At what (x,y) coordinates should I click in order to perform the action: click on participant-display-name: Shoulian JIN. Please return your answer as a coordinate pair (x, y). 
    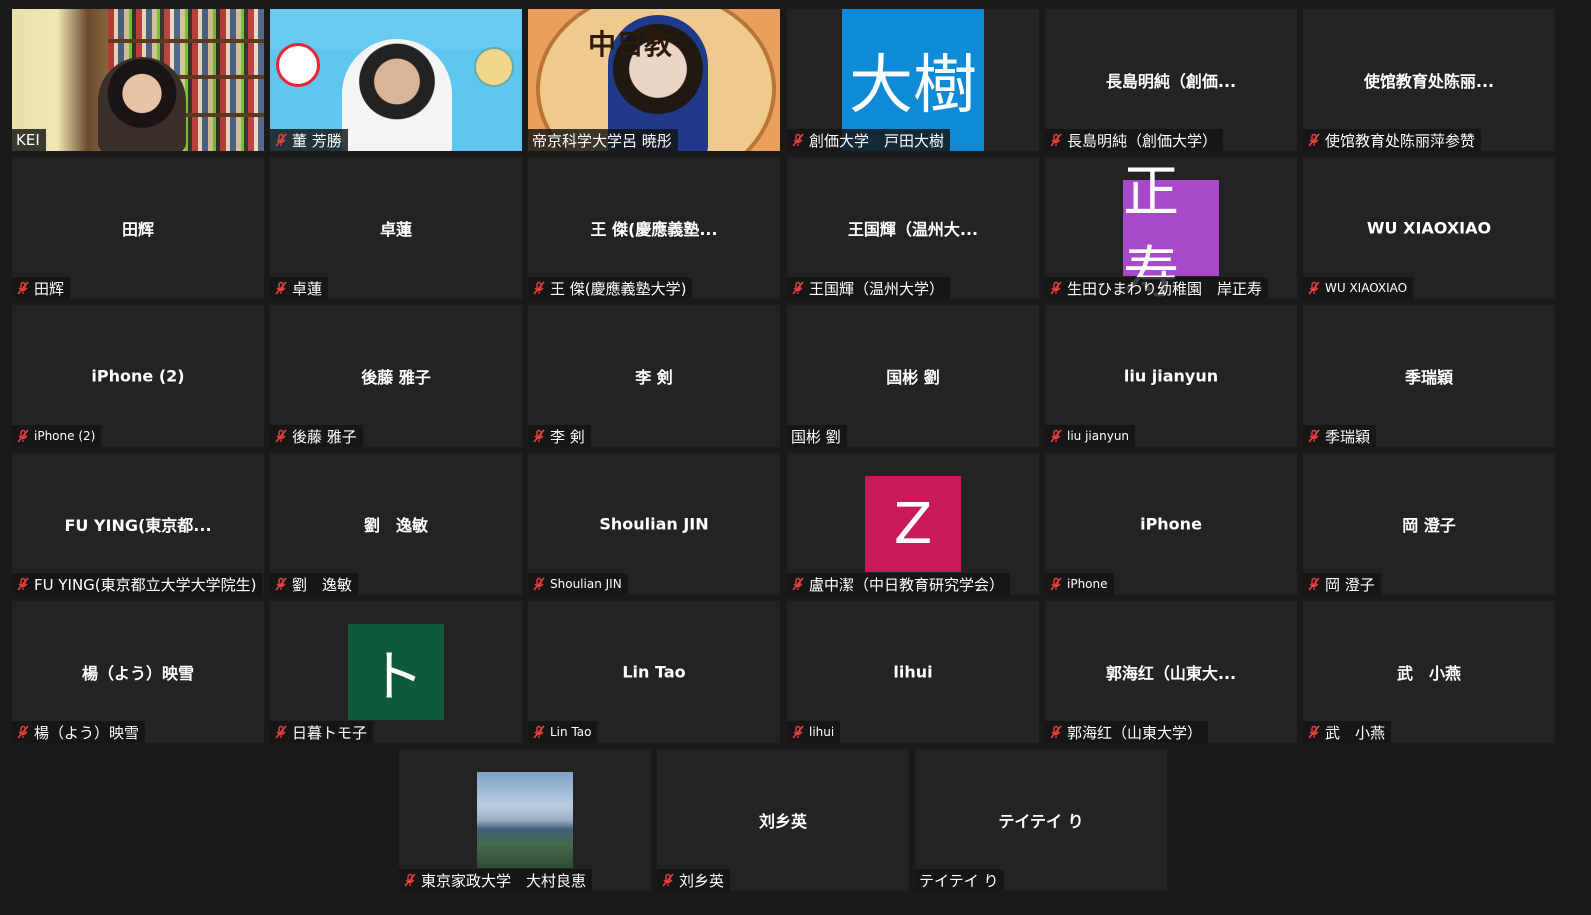
    Looking at the image, I should click on (654, 524).